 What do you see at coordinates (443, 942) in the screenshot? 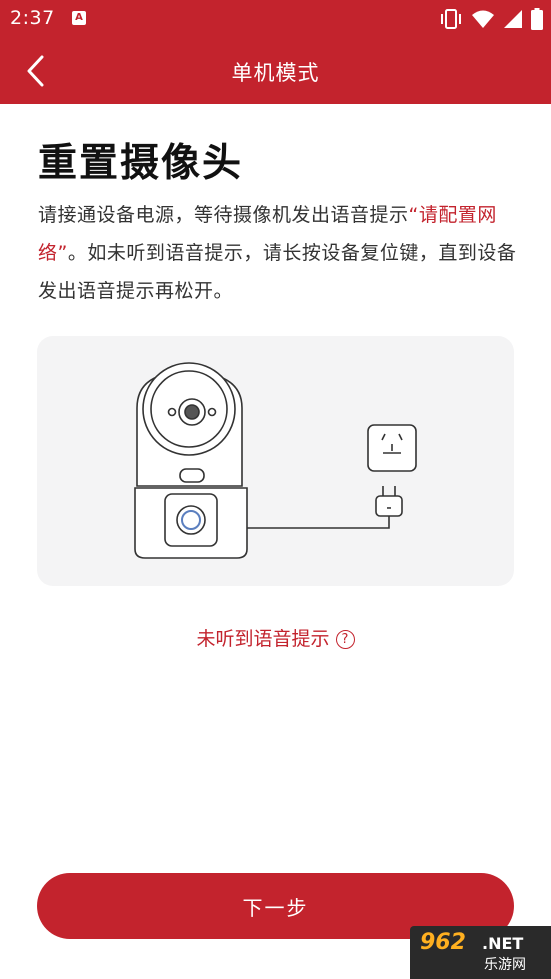
I see `watermark-brand: 962` at bounding box center [443, 942].